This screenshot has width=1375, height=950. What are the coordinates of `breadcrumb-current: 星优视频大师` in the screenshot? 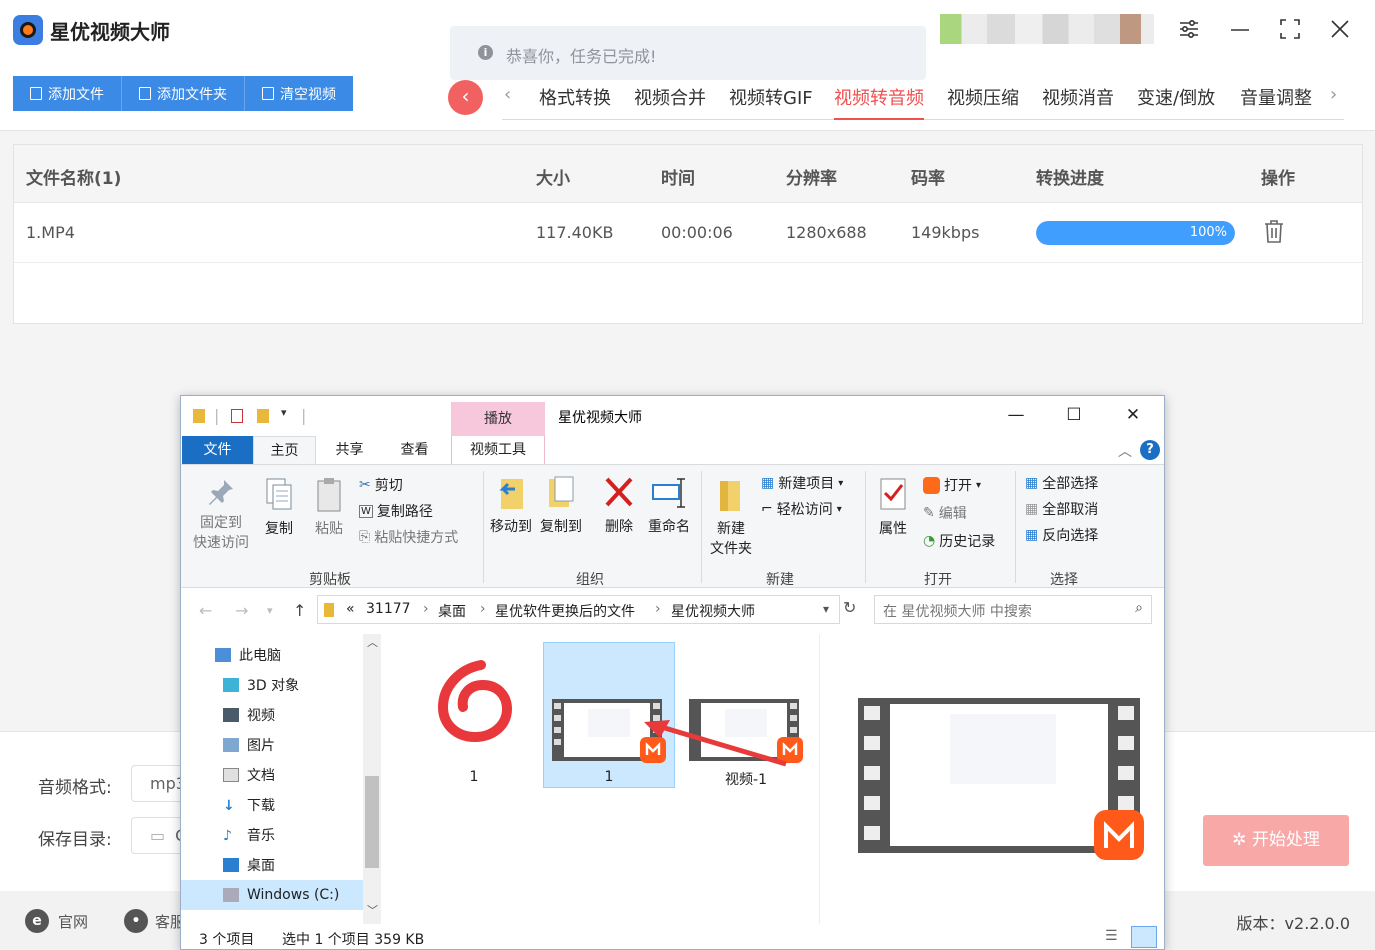 It's located at (713, 611).